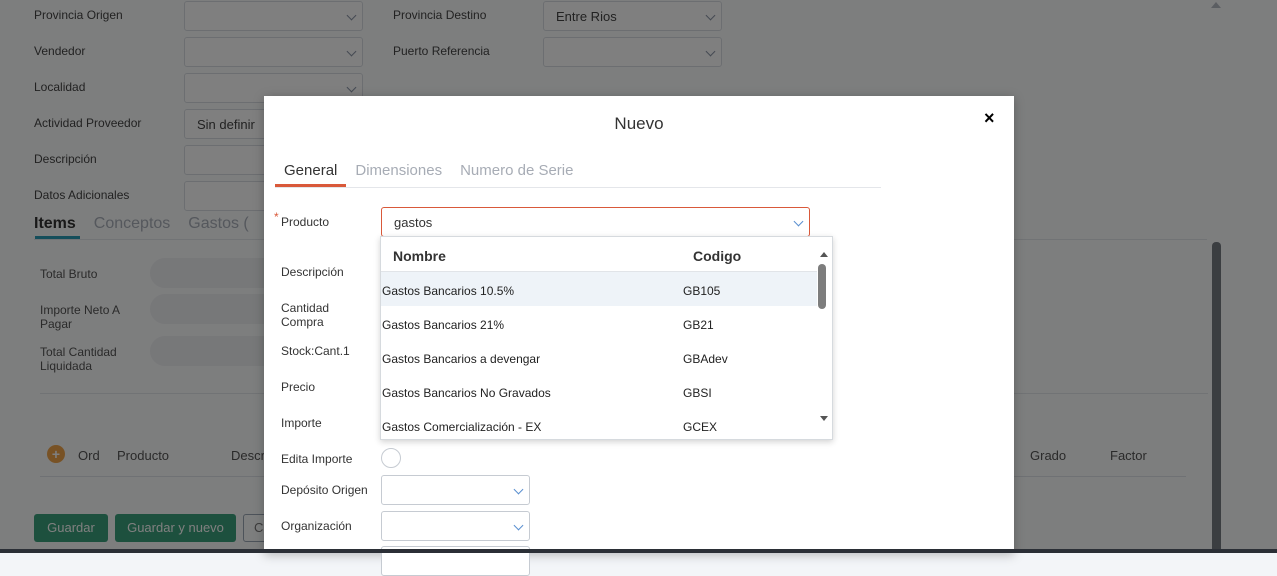  Describe the element at coordinates (305, 222) in the screenshot. I see `producto-label: Producto` at that location.